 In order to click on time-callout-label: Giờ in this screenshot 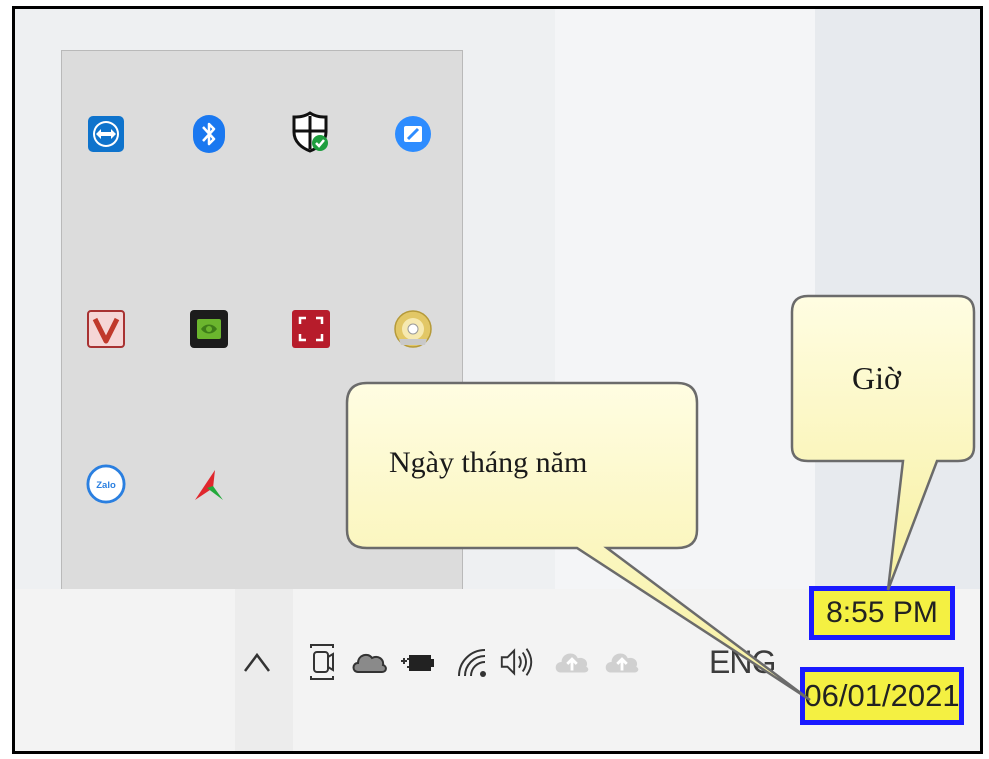, I will do `click(876, 378)`.